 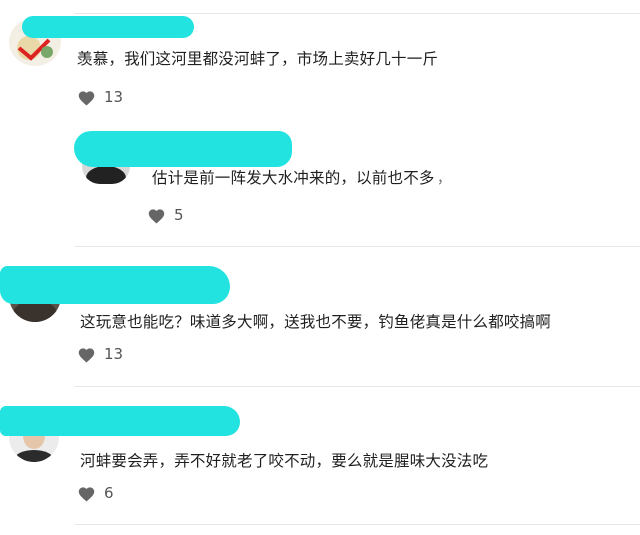 What do you see at coordinates (95, 493) in the screenshot?
I see `like-button: 6` at bounding box center [95, 493].